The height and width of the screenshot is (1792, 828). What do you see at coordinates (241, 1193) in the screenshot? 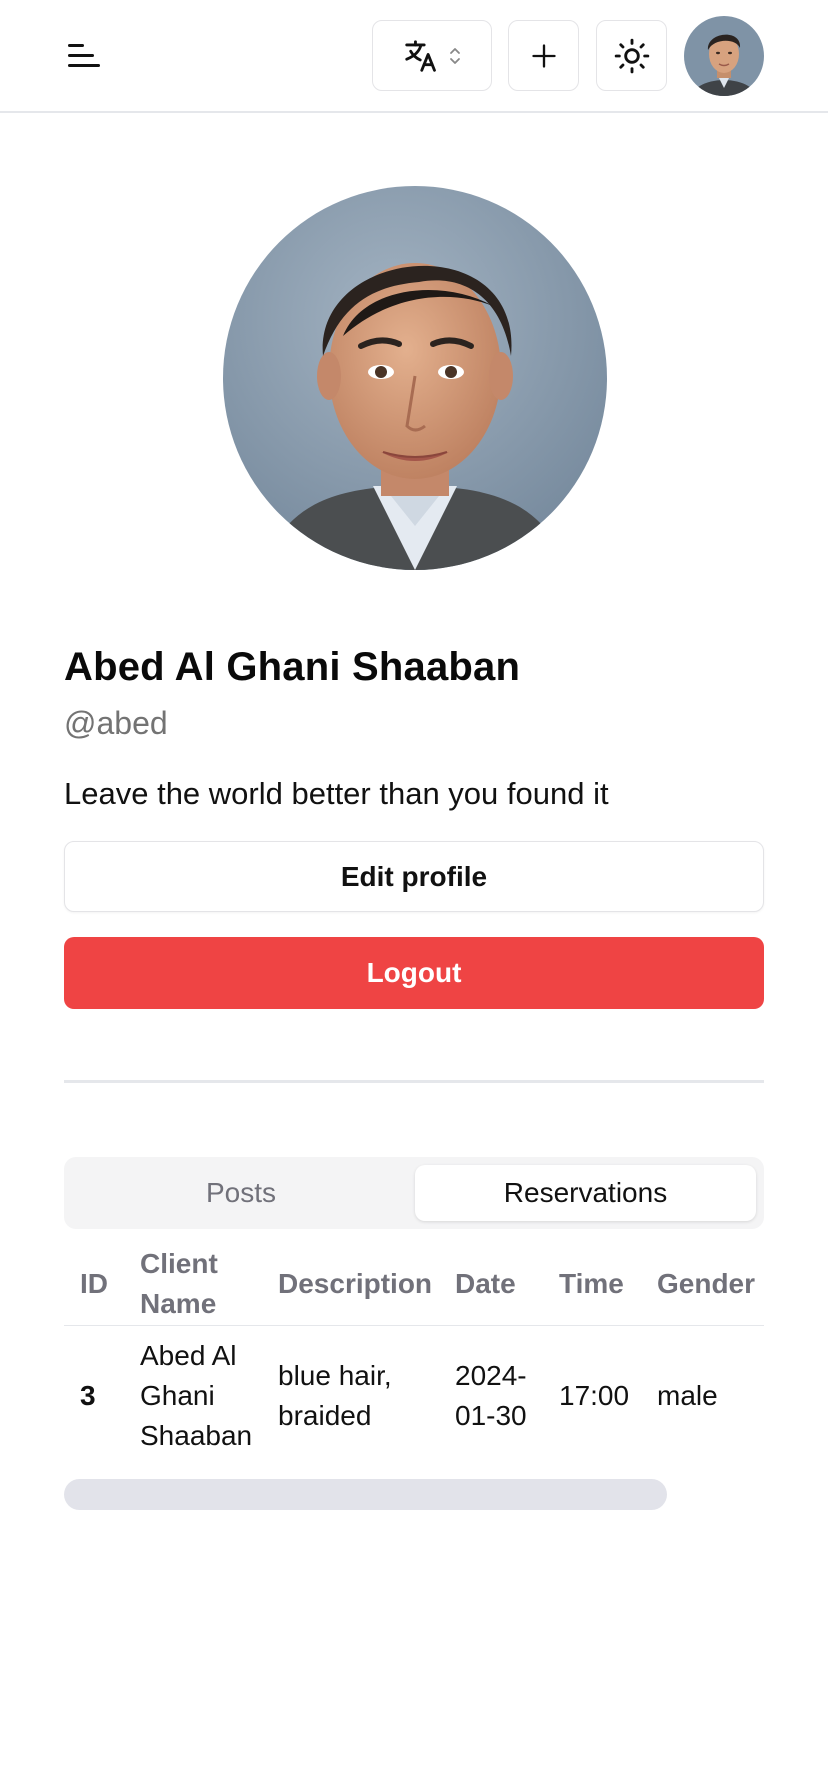
I see `tab-posts: Posts` at bounding box center [241, 1193].